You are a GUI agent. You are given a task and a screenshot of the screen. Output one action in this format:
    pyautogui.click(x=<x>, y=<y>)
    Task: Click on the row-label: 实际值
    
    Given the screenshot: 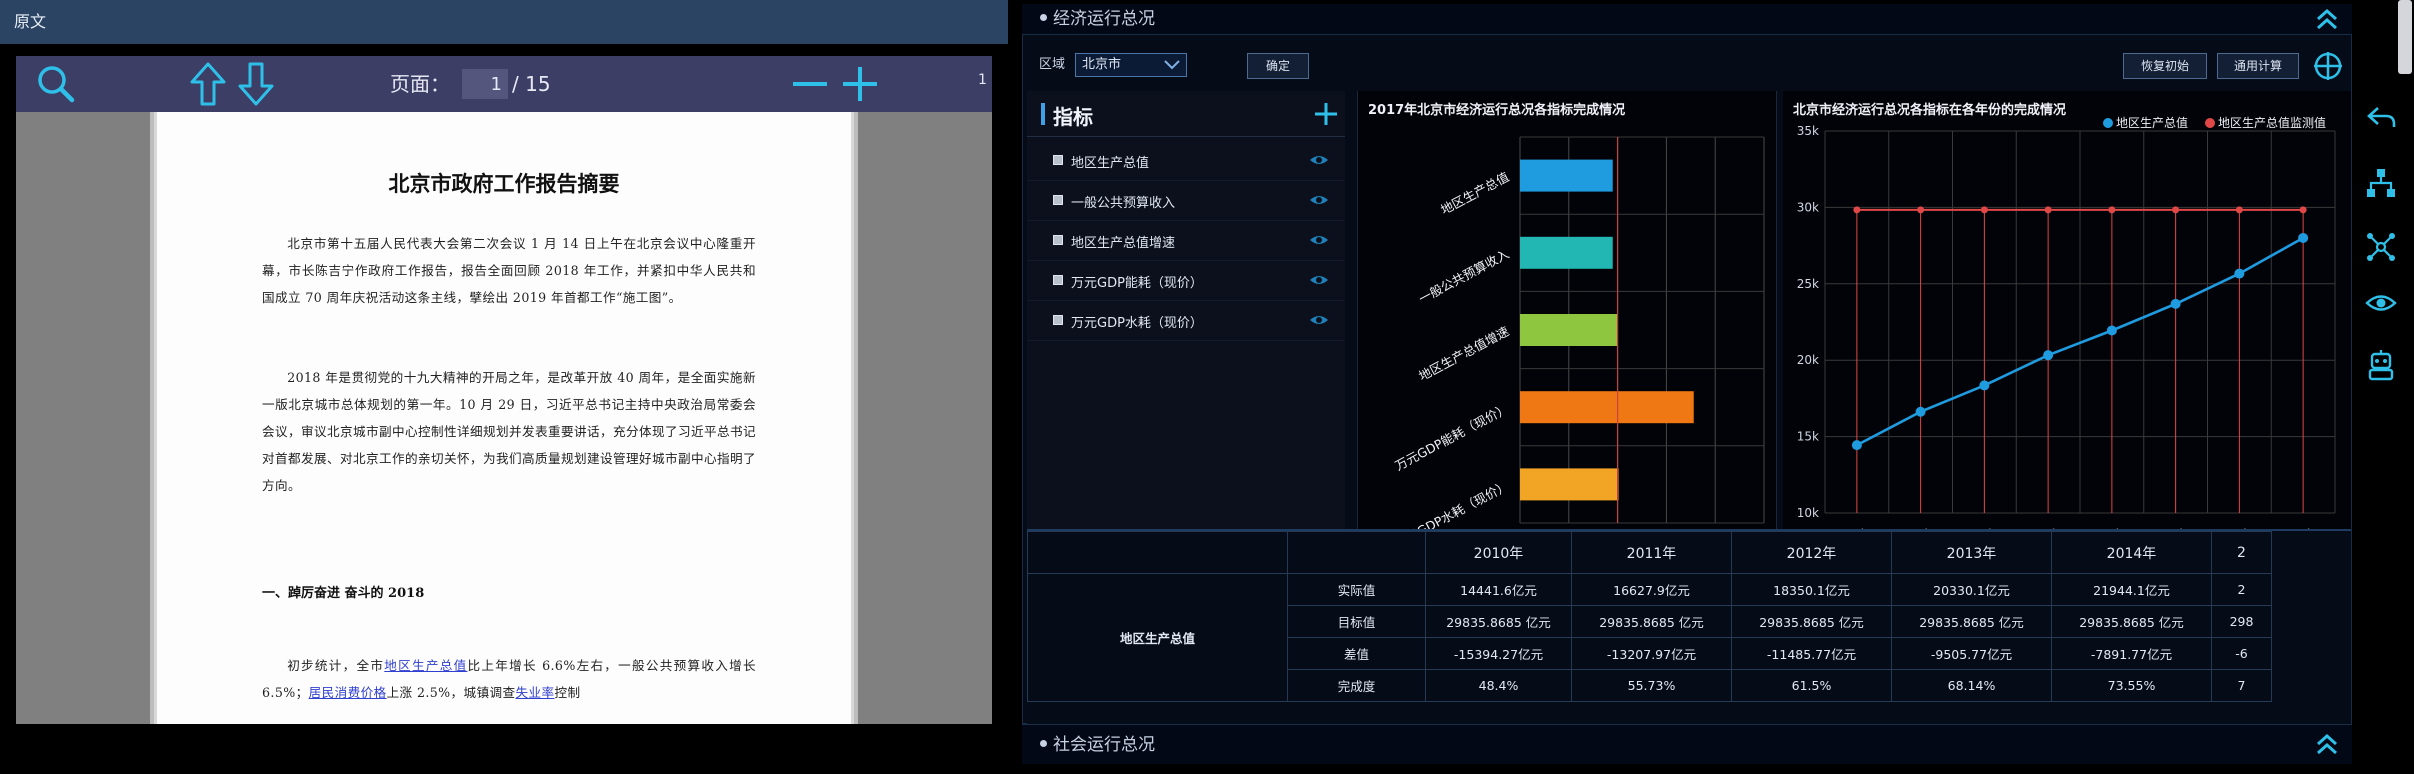 What is the action you would take?
    pyautogui.click(x=1356, y=589)
    